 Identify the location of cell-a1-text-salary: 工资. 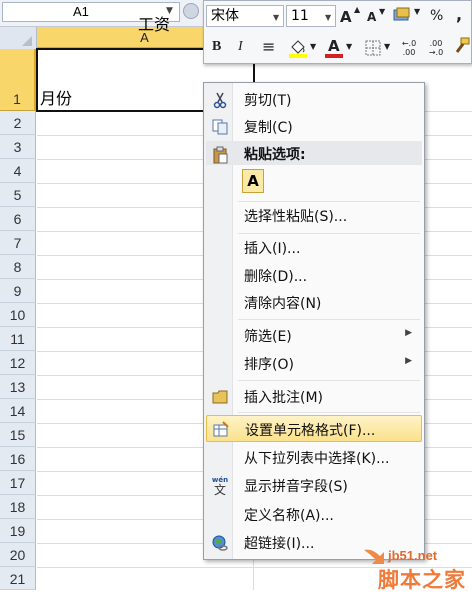
(154, 24).